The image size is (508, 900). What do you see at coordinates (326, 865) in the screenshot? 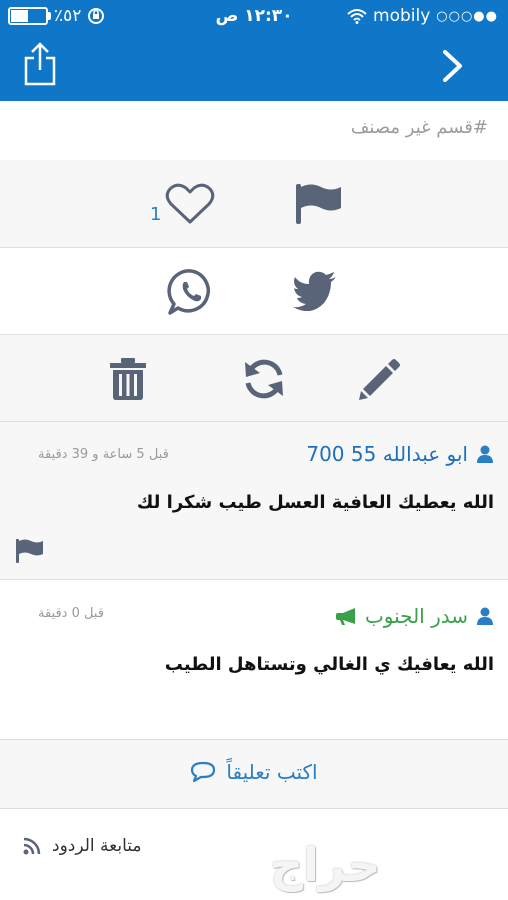
I see `logo-text: حراج` at bounding box center [326, 865].